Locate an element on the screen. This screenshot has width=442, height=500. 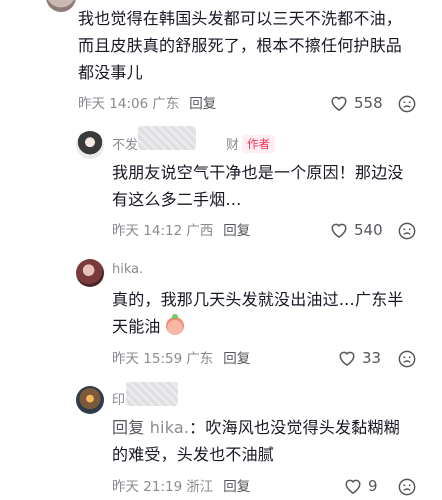
like-button: 540 is located at coordinates (356, 230).